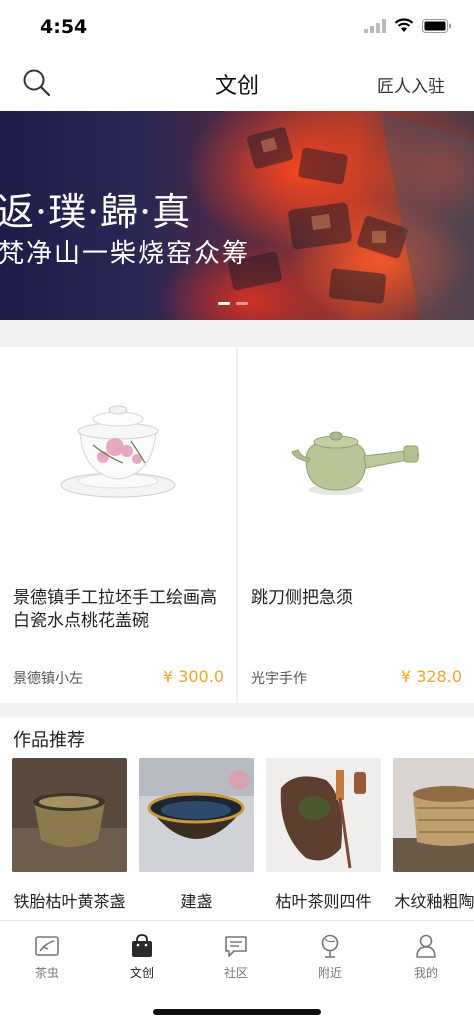 Image resolution: width=474 pixels, height=1026 pixels. I want to click on product-name: 跳刀侧把急须, so click(302, 598).